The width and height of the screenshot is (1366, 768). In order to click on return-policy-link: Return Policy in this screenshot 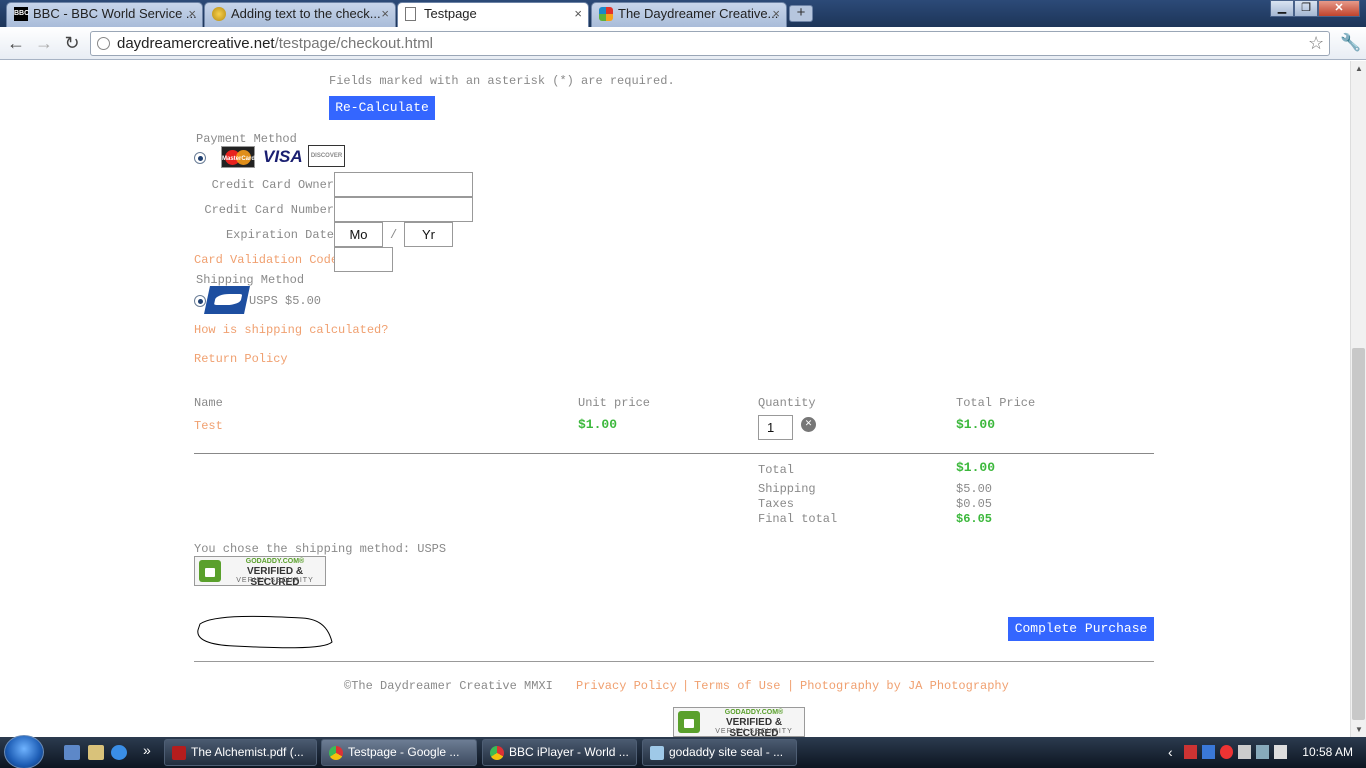, I will do `click(241, 359)`.